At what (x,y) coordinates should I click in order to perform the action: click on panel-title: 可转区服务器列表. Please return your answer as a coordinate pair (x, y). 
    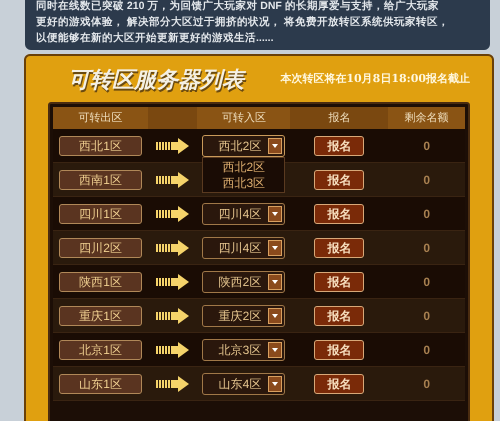
    Looking at the image, I should click on (156, 80).